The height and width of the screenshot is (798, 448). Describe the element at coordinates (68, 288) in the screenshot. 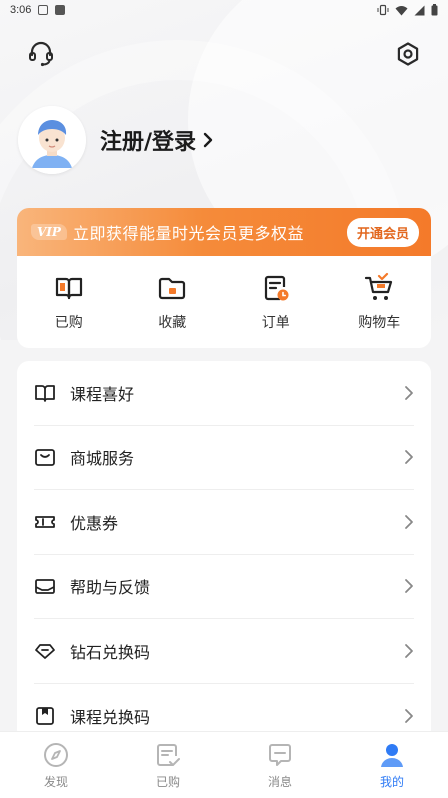

I see `book-icon` at that location.